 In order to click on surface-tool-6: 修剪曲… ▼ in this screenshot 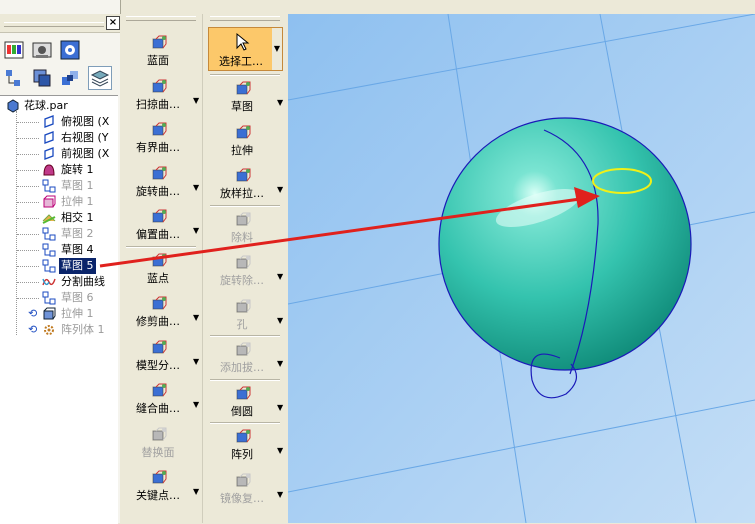, I will do `click(161, 312)`.